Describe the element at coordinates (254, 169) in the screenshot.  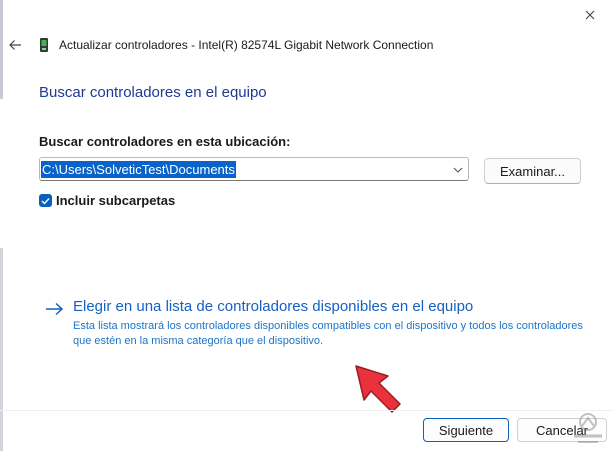
I see `path-combobox: C:\Users\SolveticTest\Documents` at that location.